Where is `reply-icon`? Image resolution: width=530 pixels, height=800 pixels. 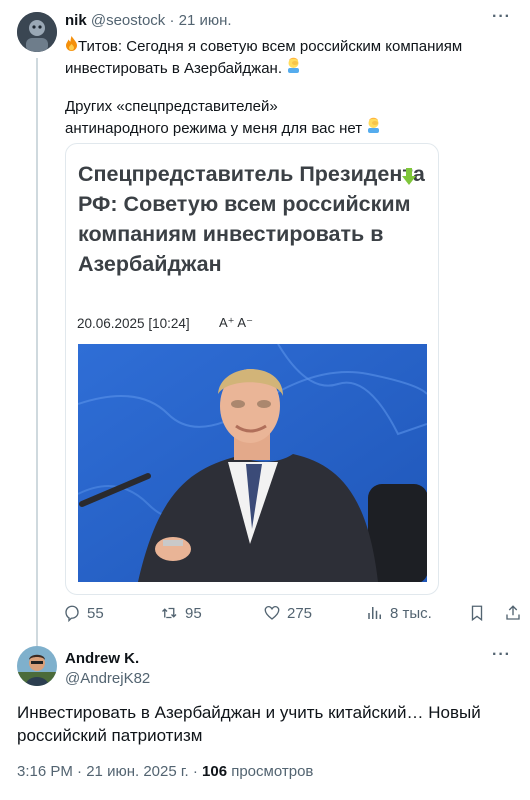 reply-icon is located at coordinates (72, 613).